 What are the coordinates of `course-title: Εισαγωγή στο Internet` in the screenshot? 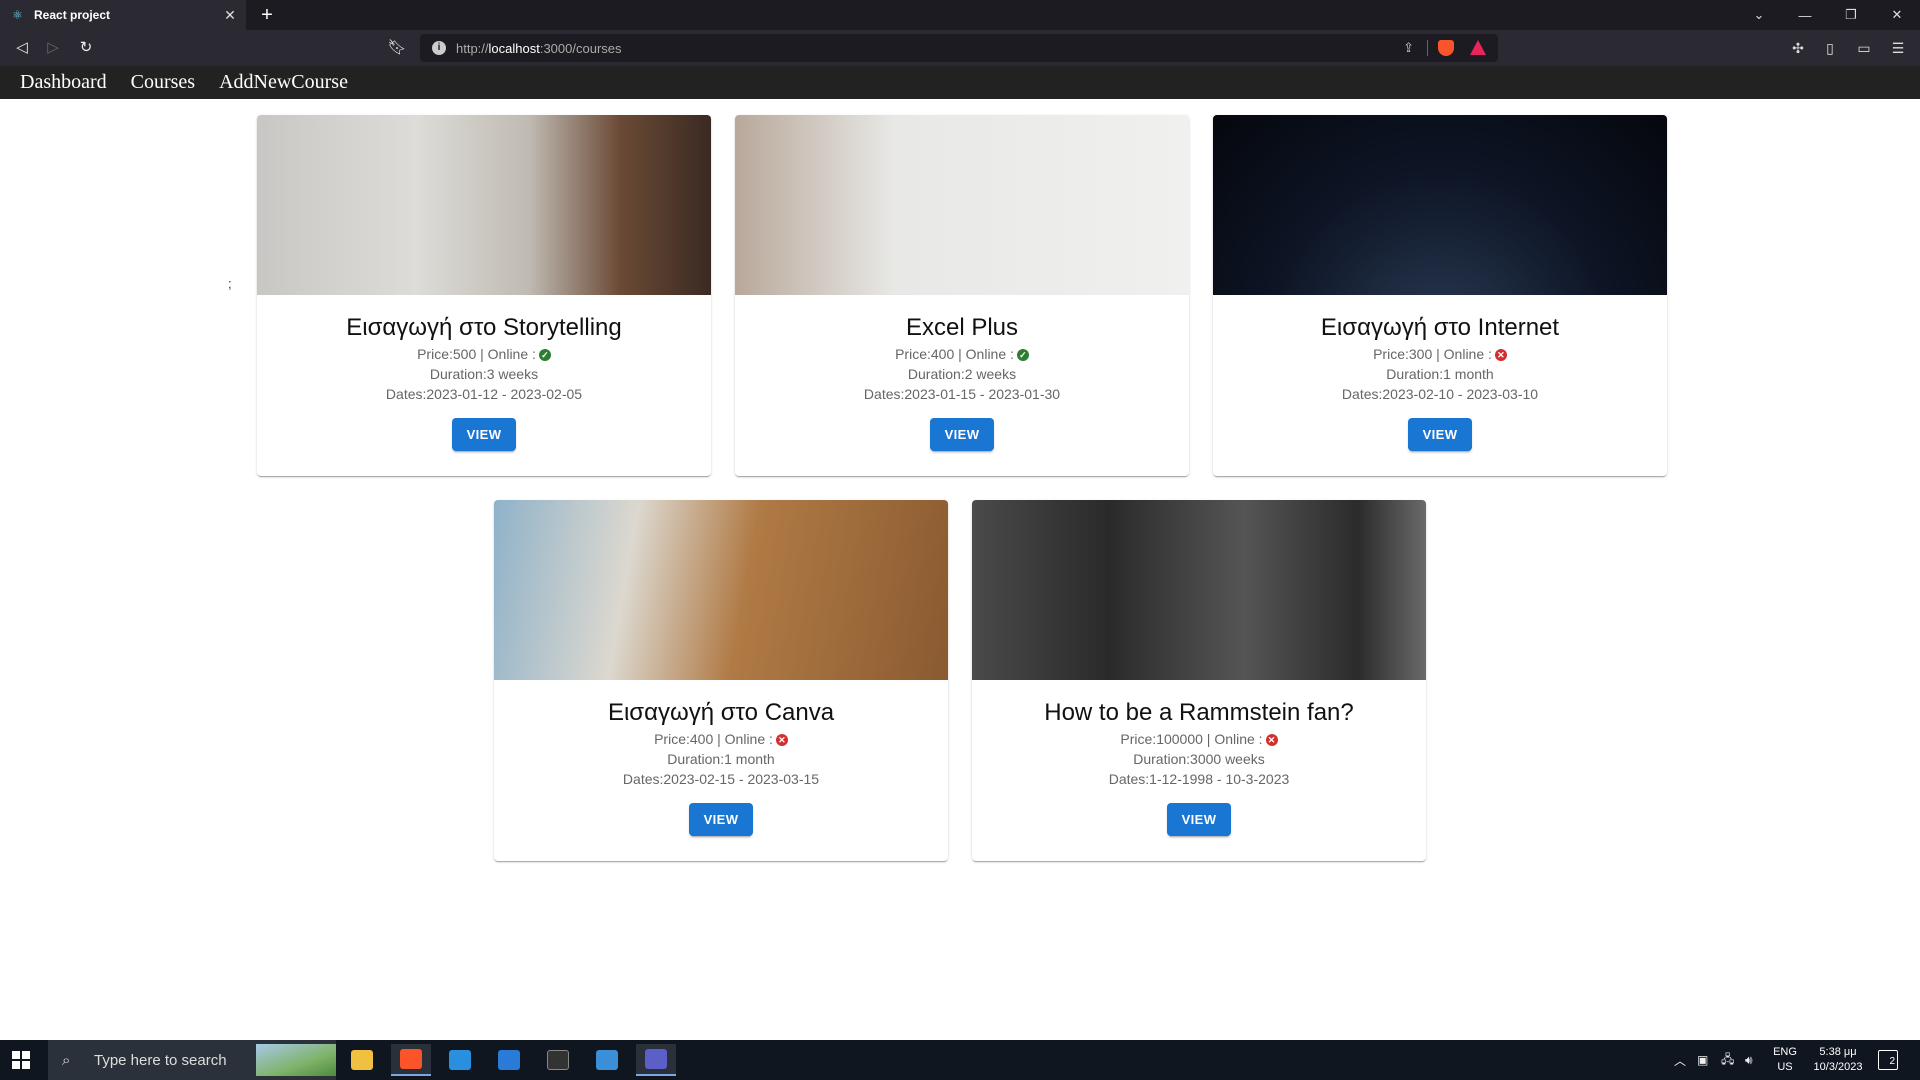 It's located at (1440, 327).